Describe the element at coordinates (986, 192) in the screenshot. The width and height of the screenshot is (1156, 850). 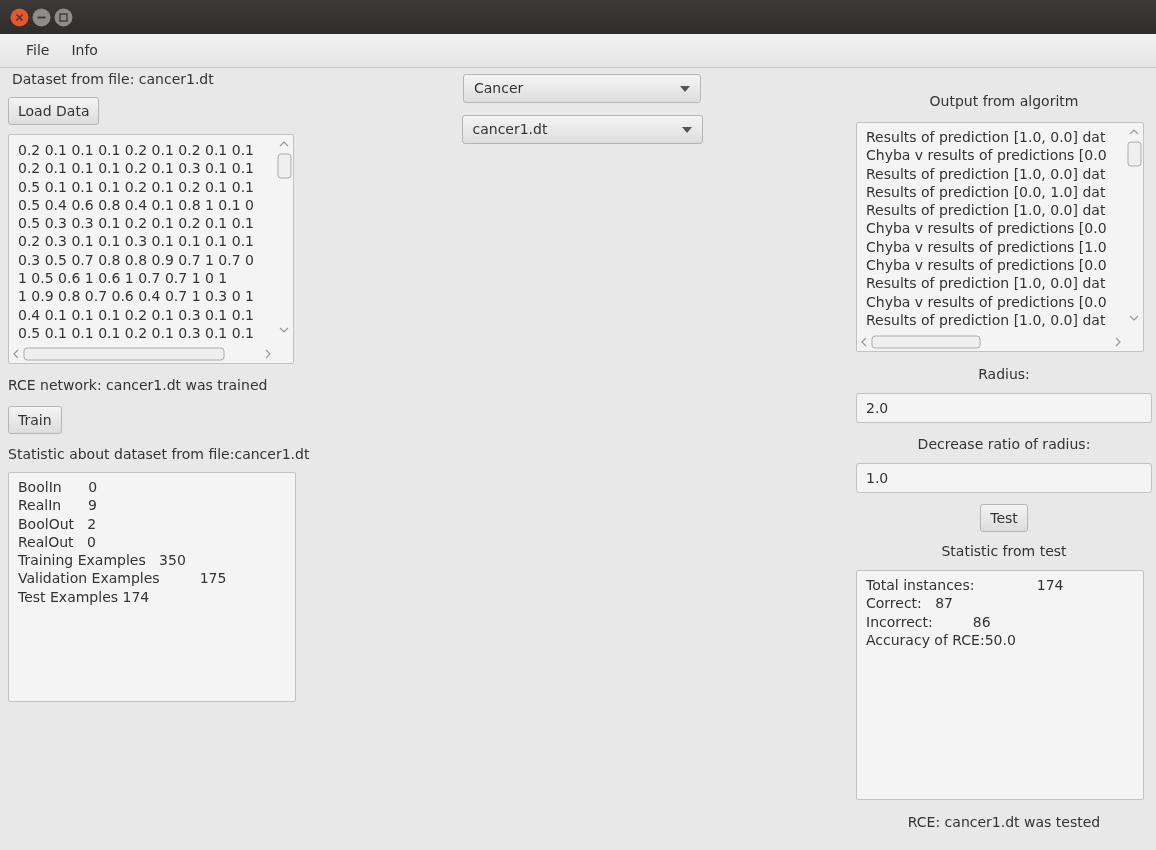
I see `output-row-text: Results of prediction [0.0, 1.0] dat` at that location.